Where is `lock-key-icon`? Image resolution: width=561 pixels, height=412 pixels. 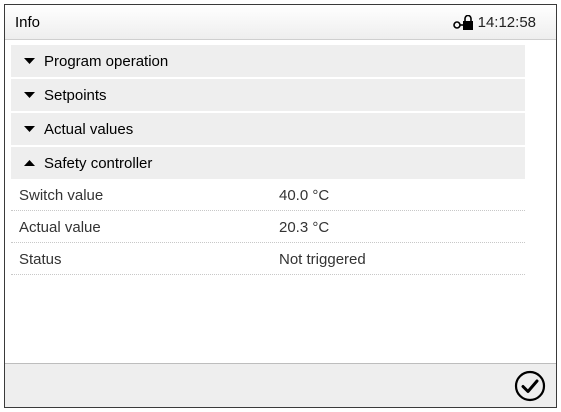
lock-key-icon is located at coordinates (462, 22).